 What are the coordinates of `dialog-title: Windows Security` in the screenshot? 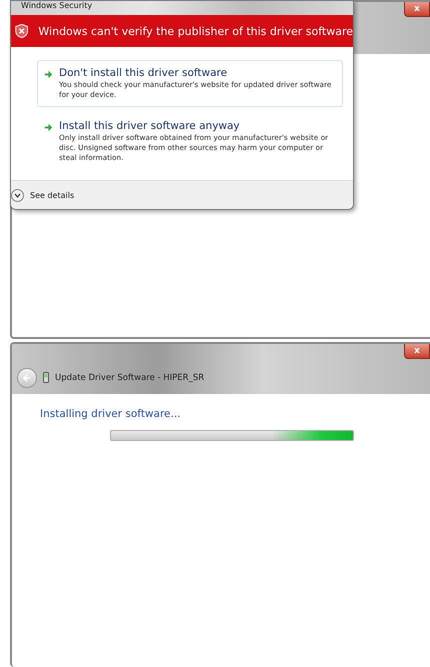 It's located at (56, 6).